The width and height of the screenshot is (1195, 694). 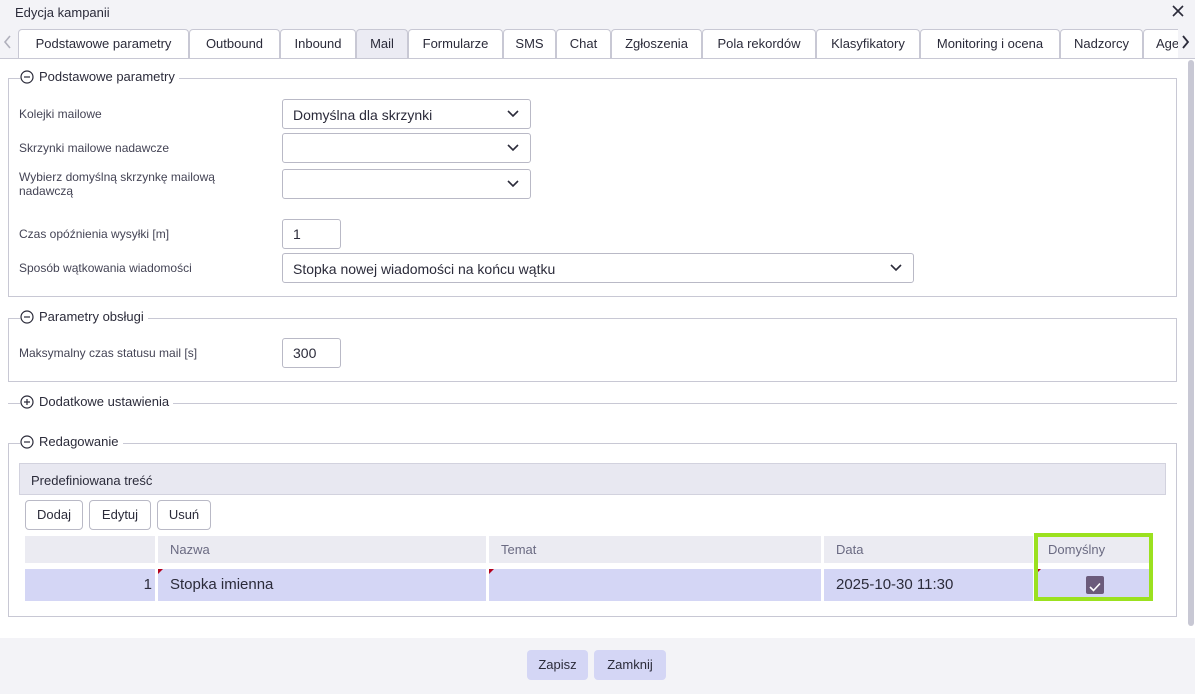 I want to click on tab-zgloszenia: Zgłoszenia, so click(x=656, y=43).